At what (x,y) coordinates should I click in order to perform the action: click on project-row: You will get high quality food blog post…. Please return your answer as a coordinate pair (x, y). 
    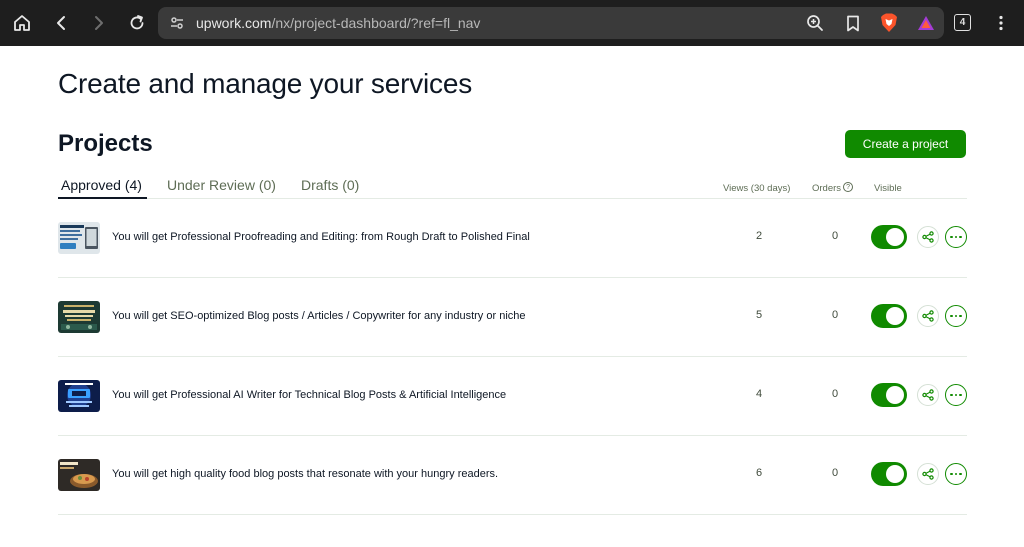
    Looking at the image, I should click on (512, 475).